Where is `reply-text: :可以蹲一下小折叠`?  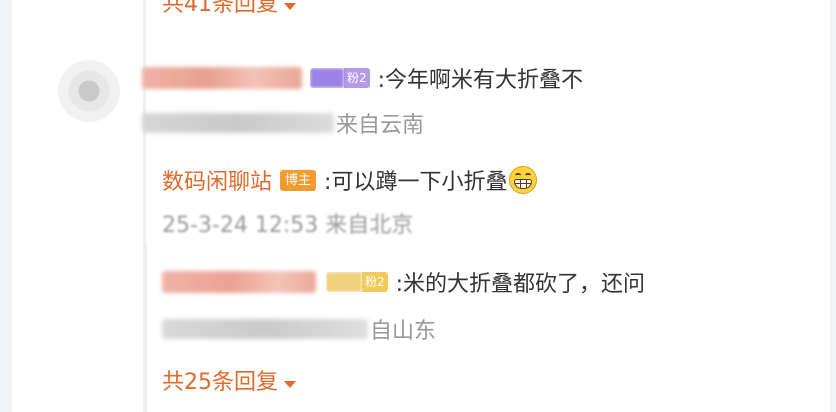 reply-text: :可以蹲一下小折叠 is located at coordinates (416, 182).